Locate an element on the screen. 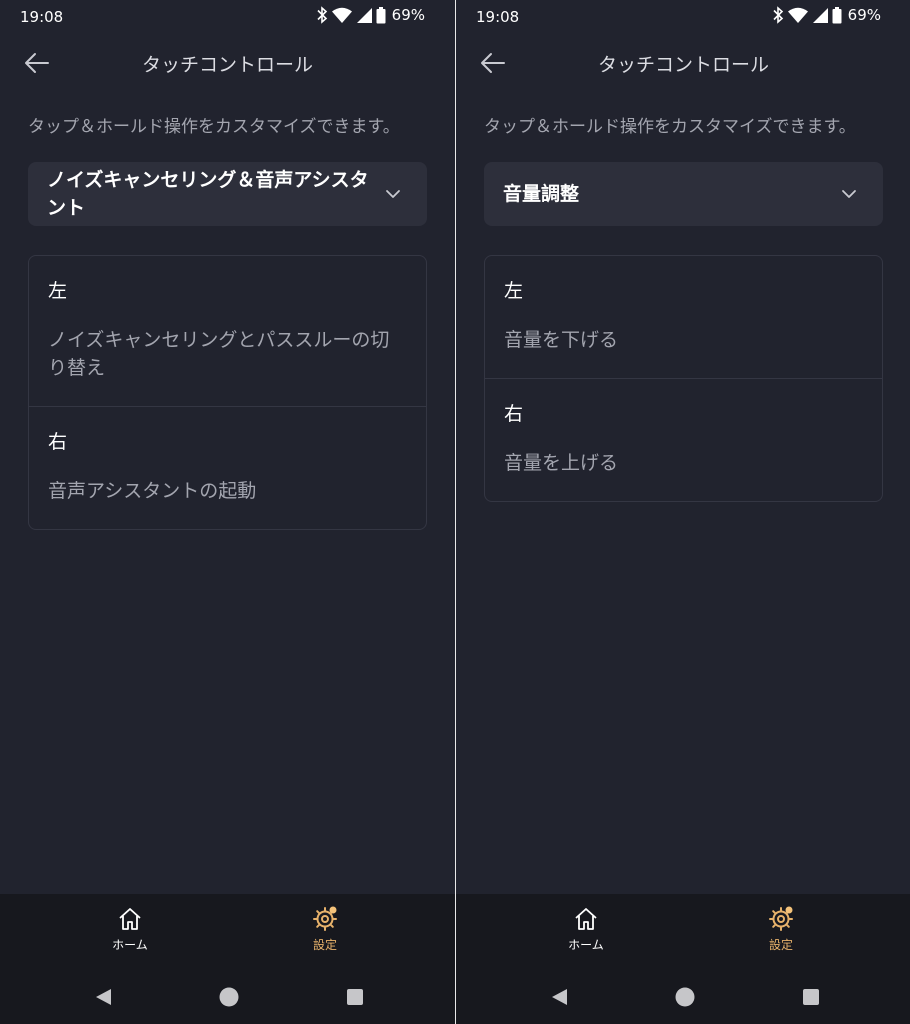 This screenshot has height=1024, width=910. control-row-right: 右 音量を上げる is located at coordinates (683, 439).